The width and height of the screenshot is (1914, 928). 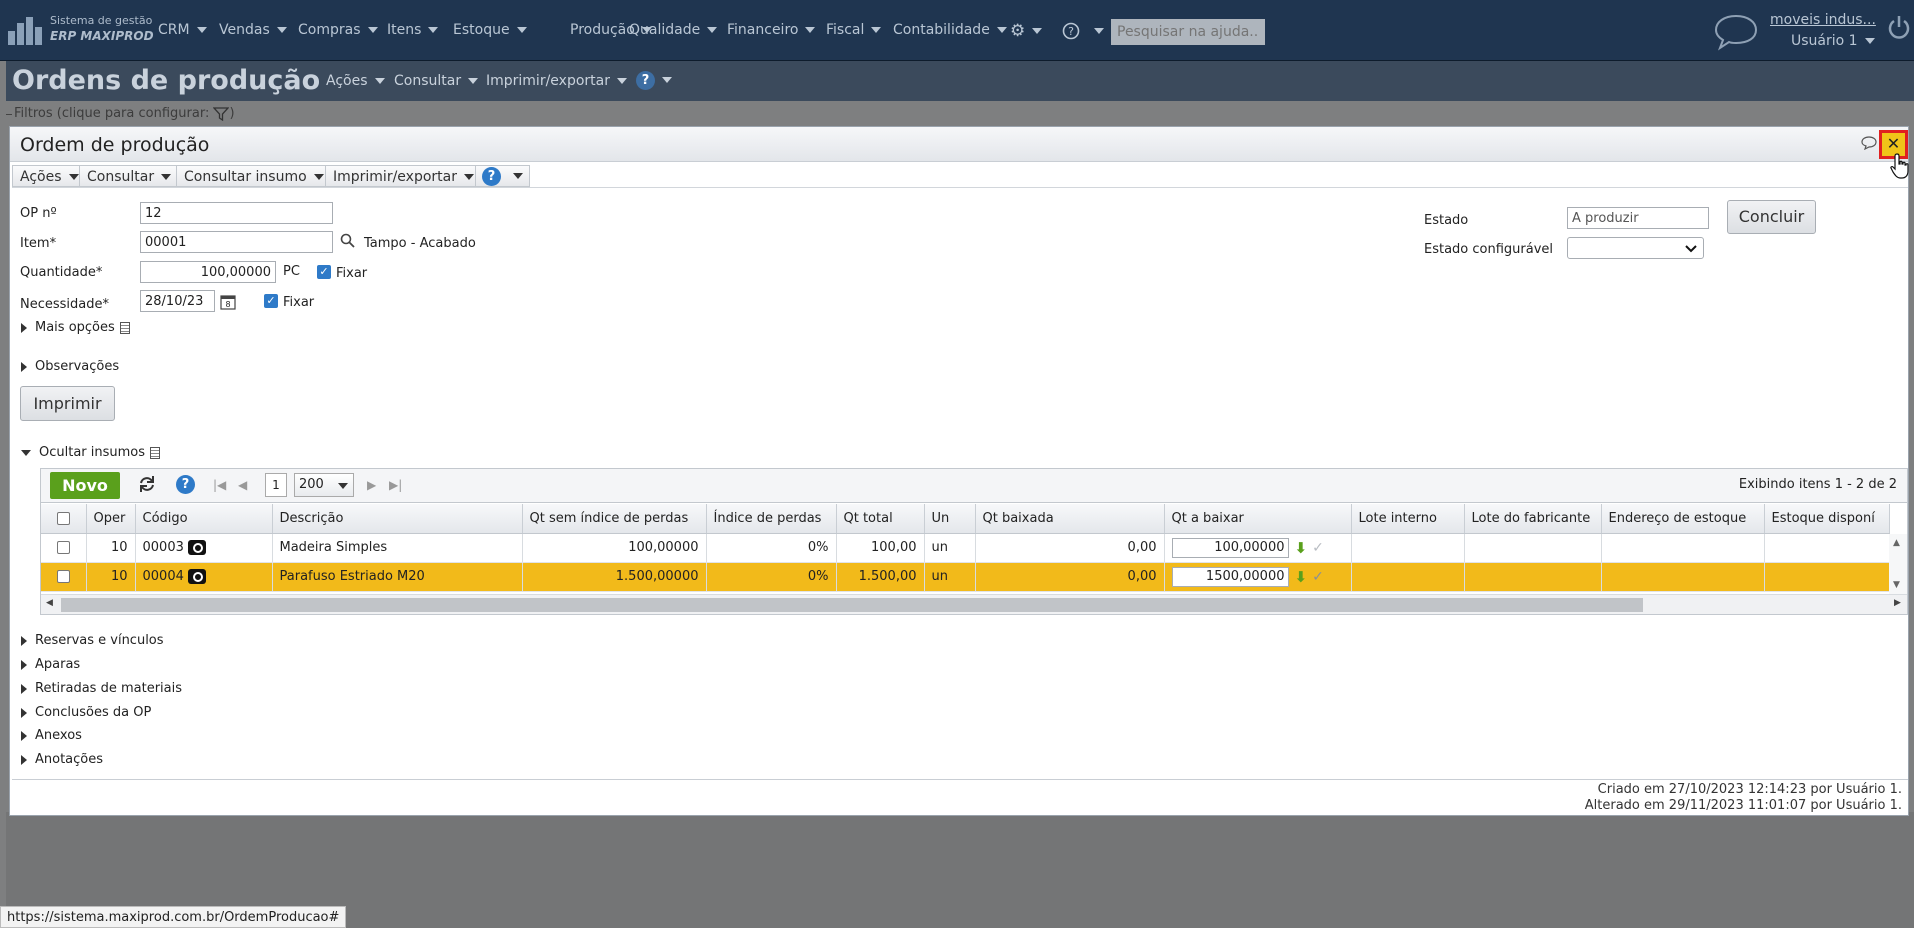 What do you see at coordinates (51, 735) in the screenshot?
I see `section-anexos: Anexos` at bounding box center [51, 735].